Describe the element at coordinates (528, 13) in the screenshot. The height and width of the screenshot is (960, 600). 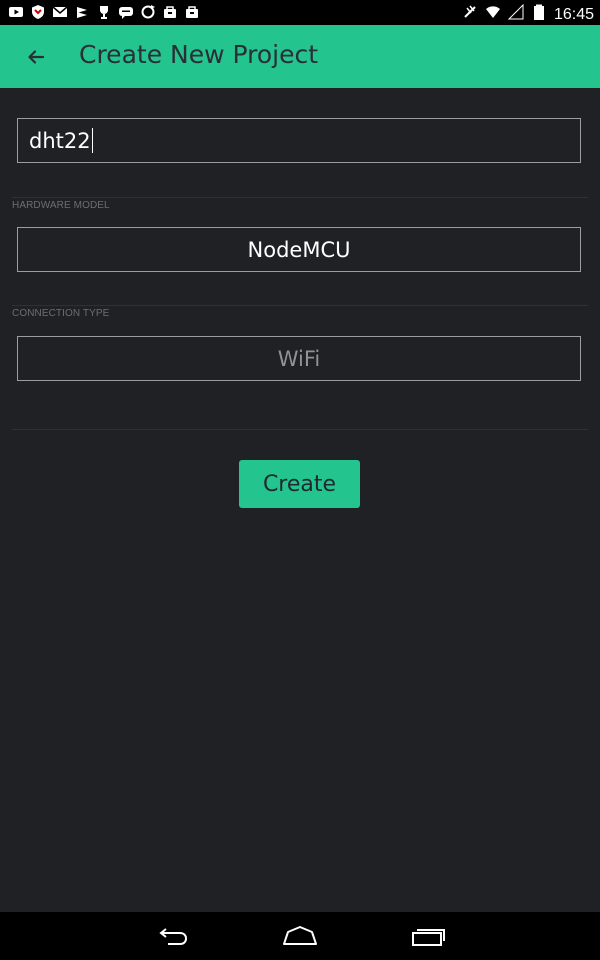
I see `status-icons: 16:45` at that location.